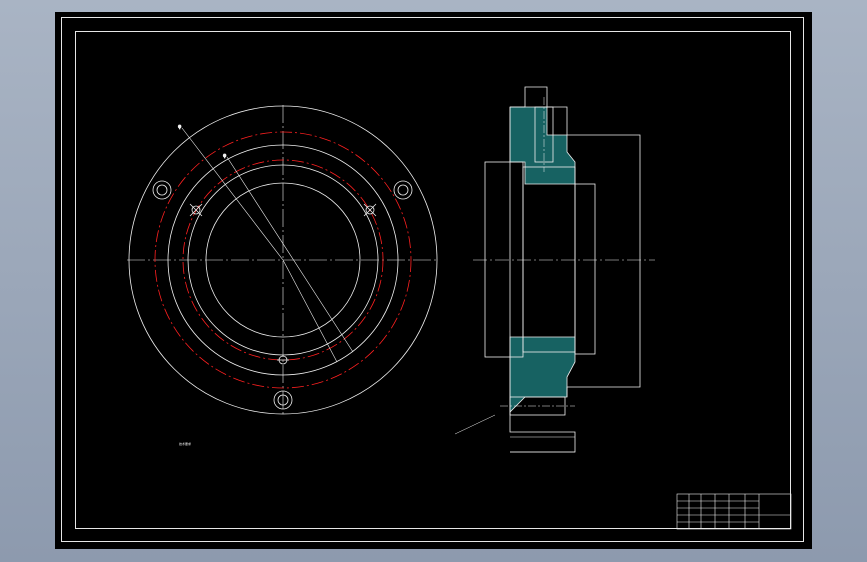 The width and height of the screenshot is (867, 562). Describe the element at coordinates (162, 190) in the screenshot. I see `bolt-hole-left` at that location.